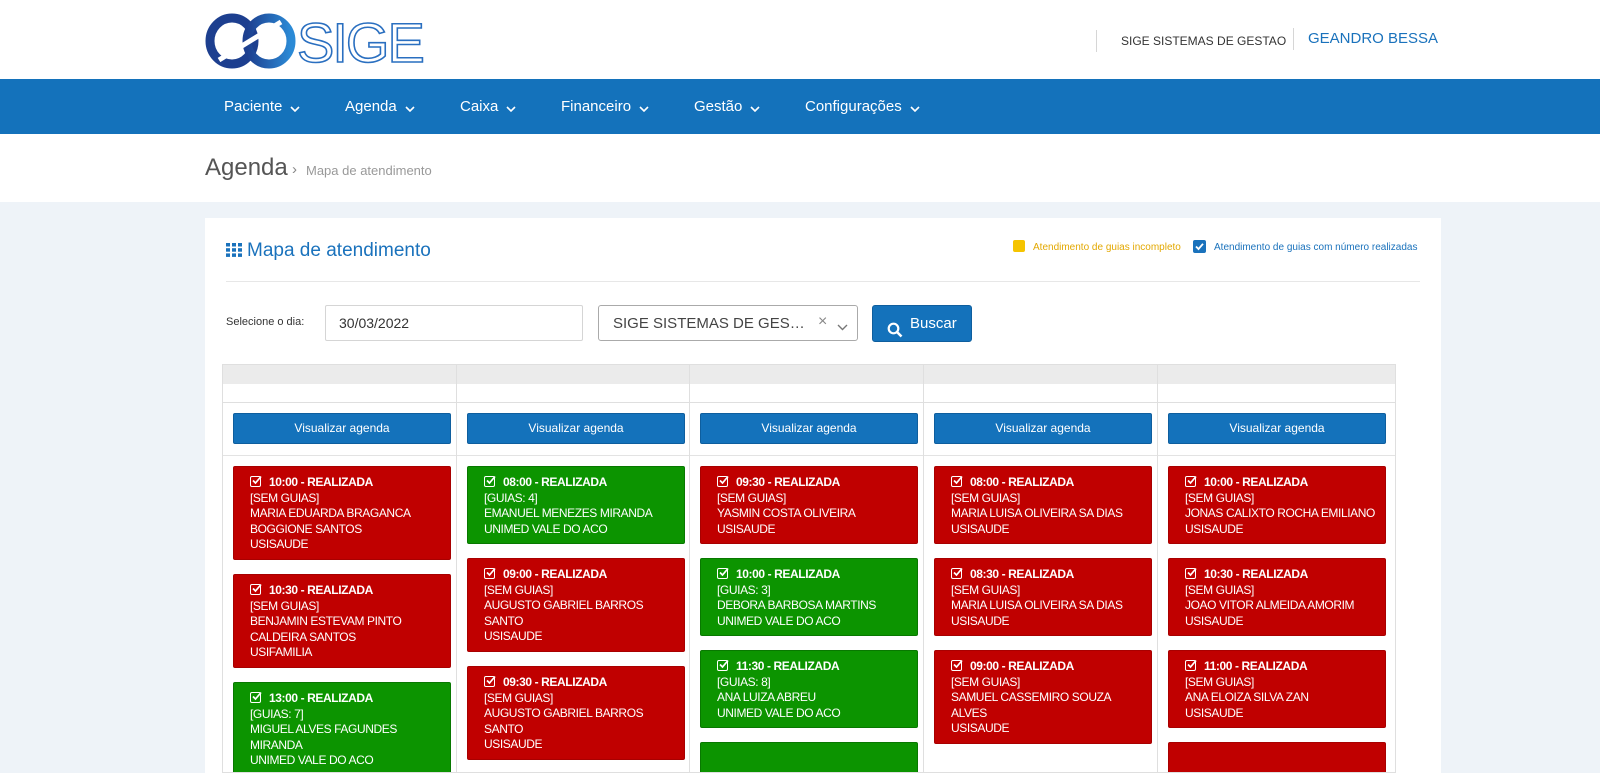  I want to click on search-button: Buscar, so click(922, 323).